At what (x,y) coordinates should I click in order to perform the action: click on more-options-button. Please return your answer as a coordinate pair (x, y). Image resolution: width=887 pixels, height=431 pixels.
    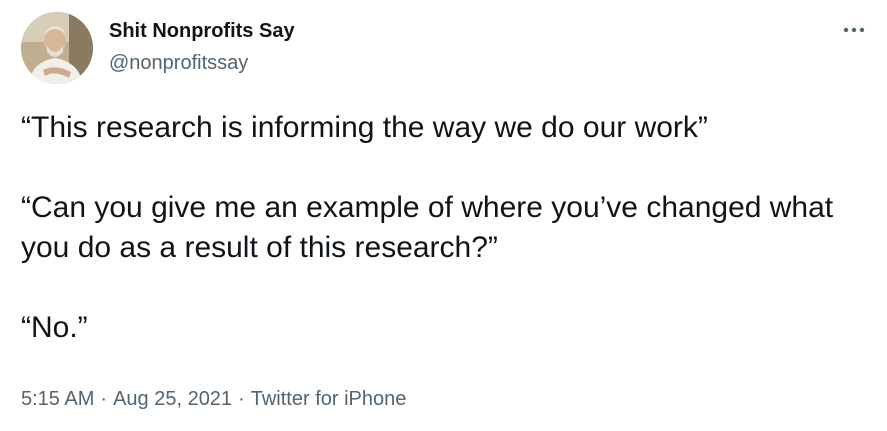
    Looking at the image, I should click on (854, 30).